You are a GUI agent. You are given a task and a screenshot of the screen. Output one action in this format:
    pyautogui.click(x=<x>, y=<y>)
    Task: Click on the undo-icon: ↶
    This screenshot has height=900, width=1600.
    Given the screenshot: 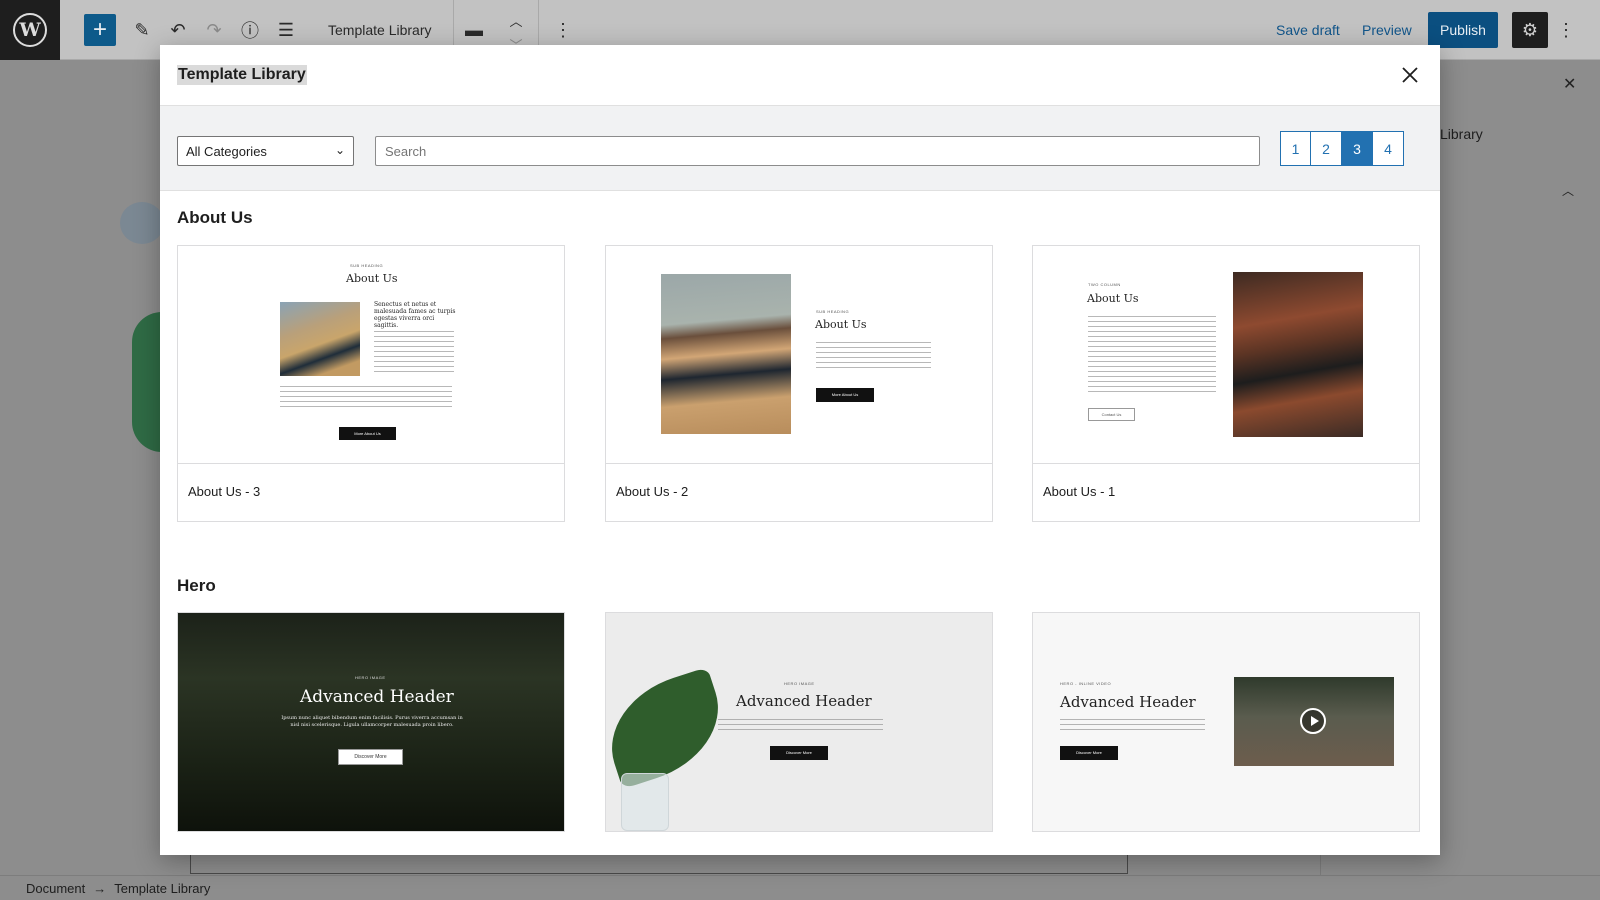 What is the action you would take?
    pyautogui.click(x=178, y=29)
    